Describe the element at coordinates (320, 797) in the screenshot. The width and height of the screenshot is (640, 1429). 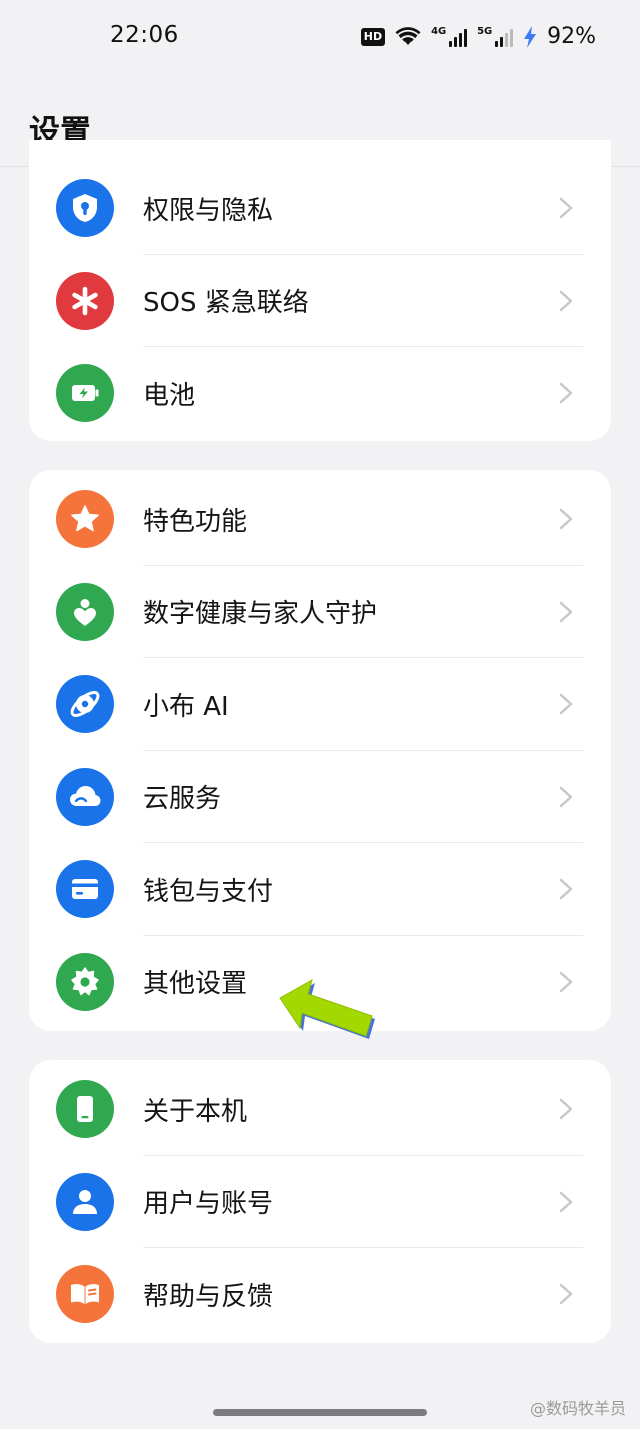
I see `settings-item-cloud: 云服务` at that location.